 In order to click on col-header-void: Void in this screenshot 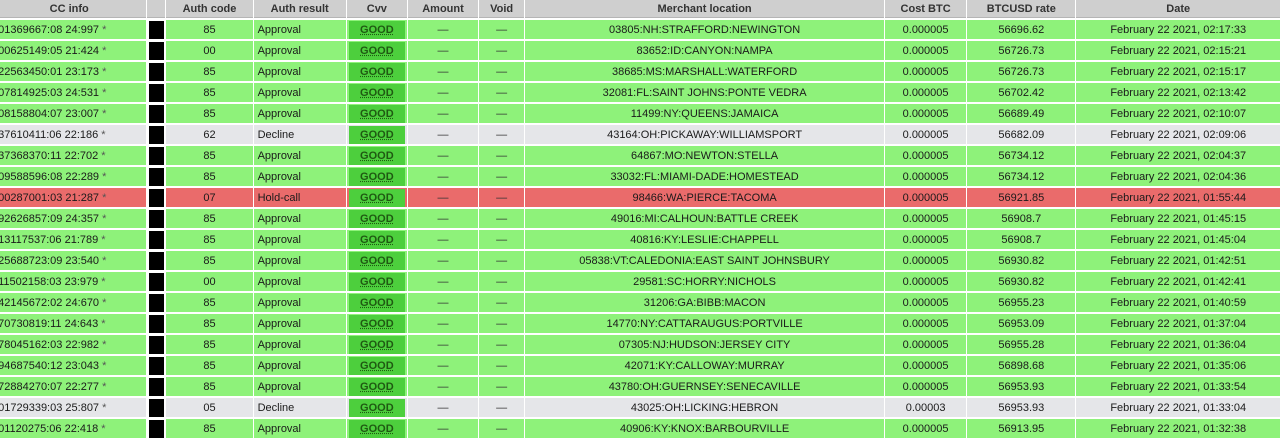, I will do `click(502, 9)`.